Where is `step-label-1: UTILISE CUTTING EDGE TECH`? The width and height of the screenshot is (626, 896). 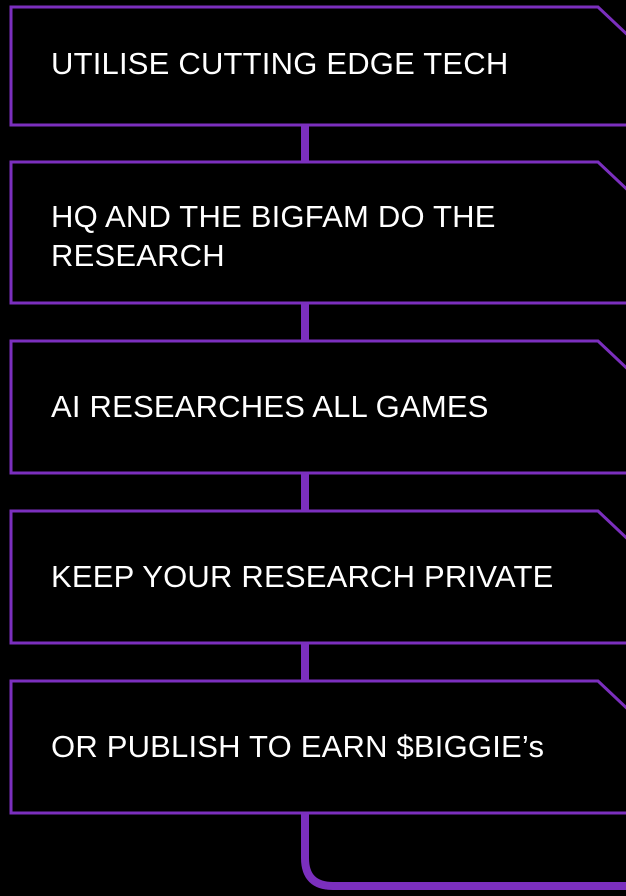 step-label-1: UTILISE CUTTING EDGE TECH is located at coordinates (280, 63).